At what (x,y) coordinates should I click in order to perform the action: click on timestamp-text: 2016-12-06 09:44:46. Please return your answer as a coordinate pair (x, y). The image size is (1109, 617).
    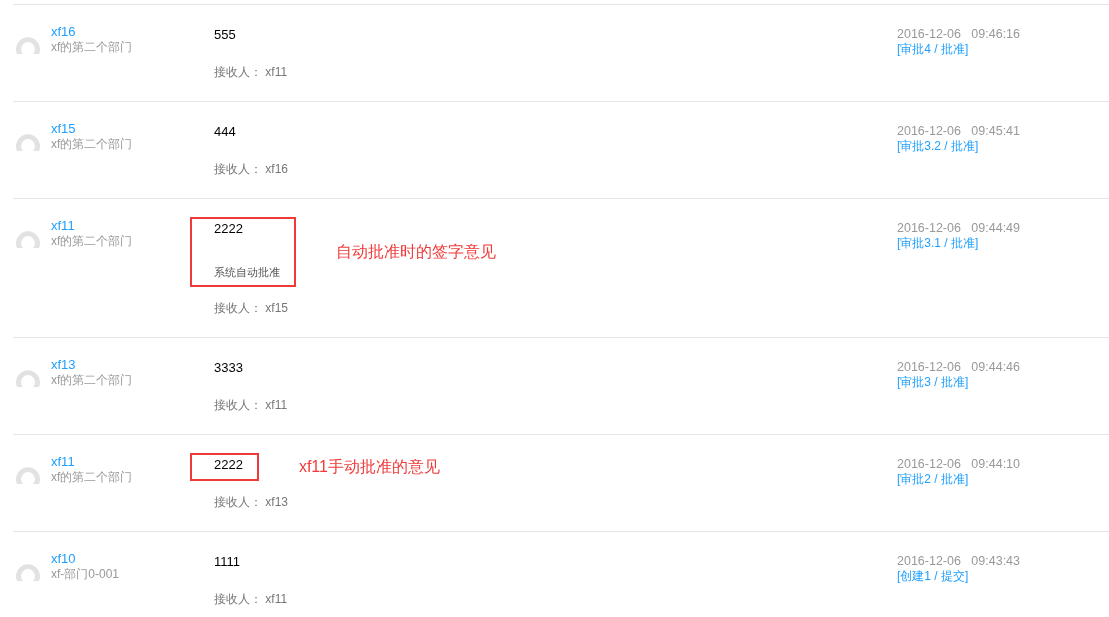
    Looking at the image, I should click on (959, 367).